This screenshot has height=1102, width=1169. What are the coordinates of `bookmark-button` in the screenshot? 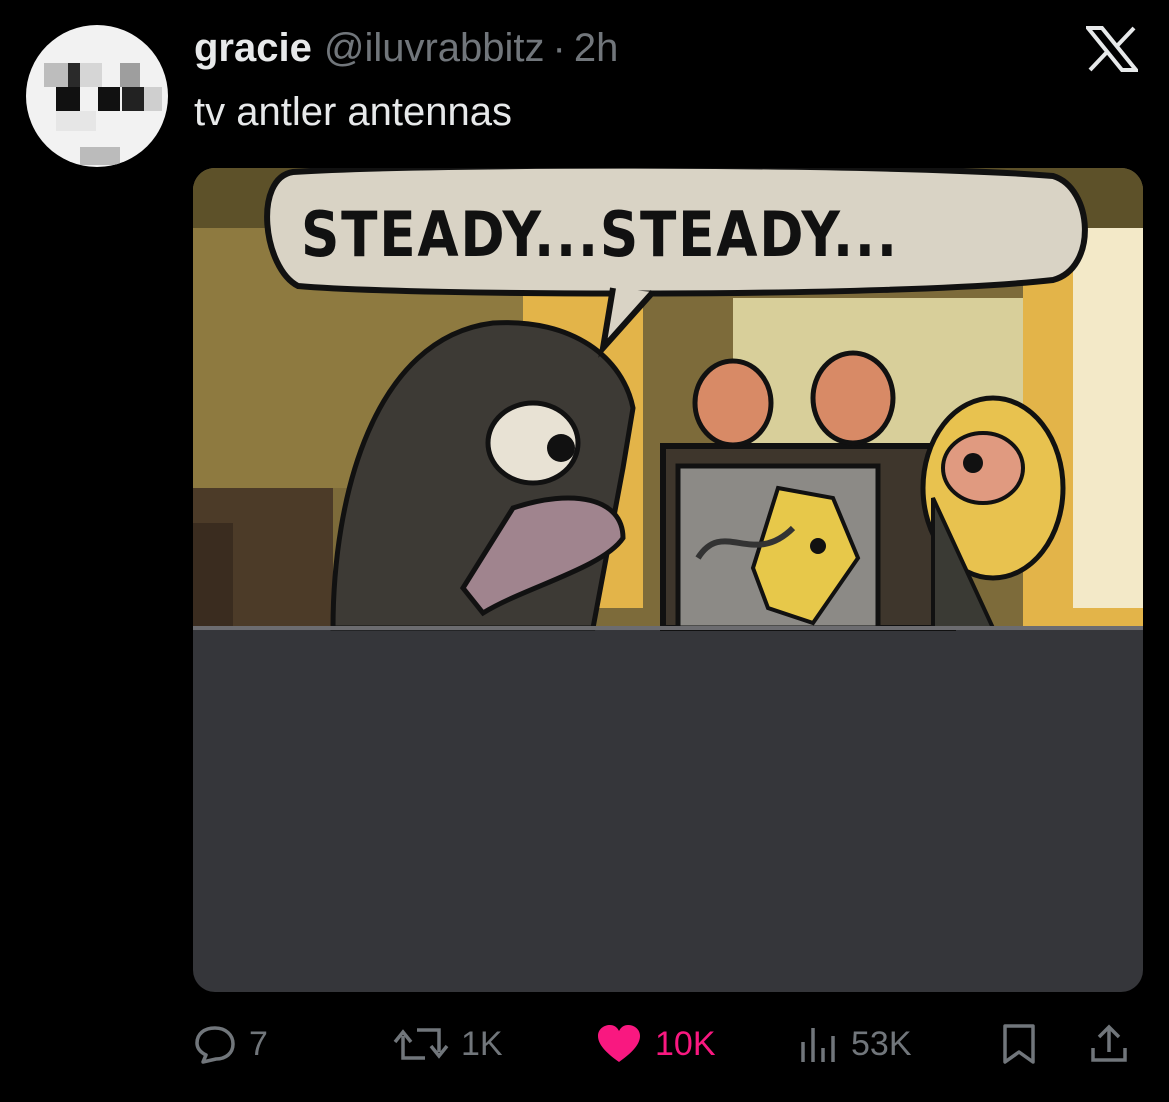 It's located at (1019, 1044).